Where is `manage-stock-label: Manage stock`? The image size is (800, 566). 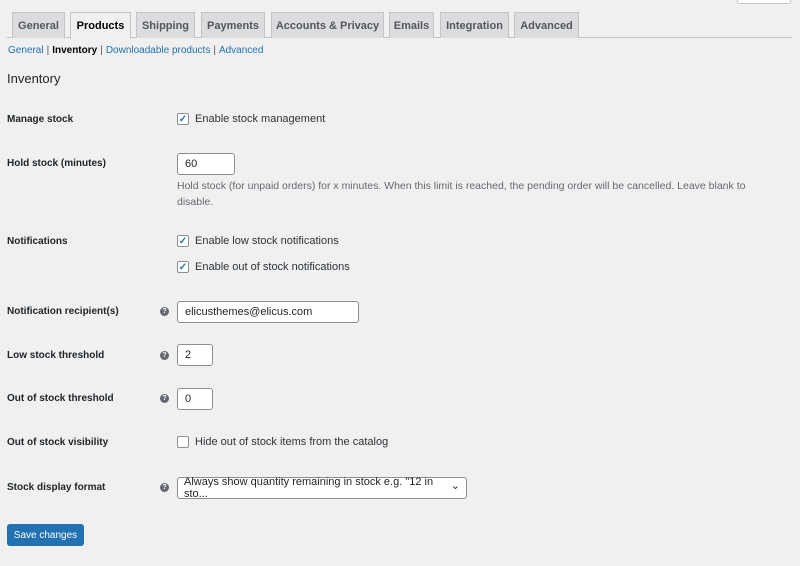 manage-stock-label: Manage stock is located at coordinates (40, 119).